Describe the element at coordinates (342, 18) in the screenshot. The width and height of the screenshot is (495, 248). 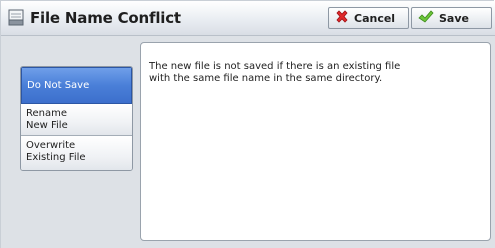
I see `red-x-icon` at that location.